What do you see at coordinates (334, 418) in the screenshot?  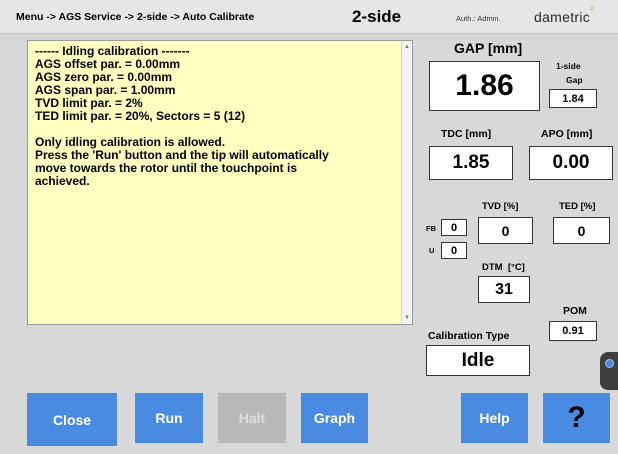 I see `graph-button: Graph` at bounding box center [334, 418].